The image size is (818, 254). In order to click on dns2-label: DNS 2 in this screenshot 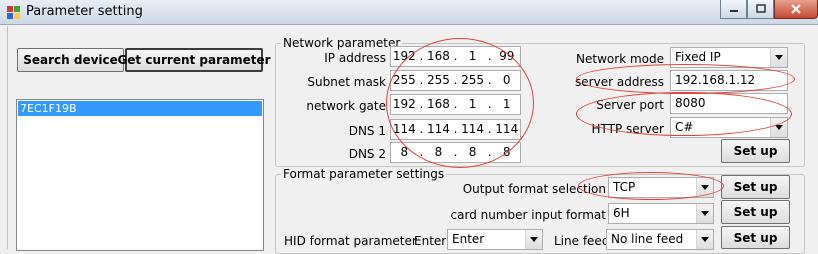, I will do `click(367, 154)`.